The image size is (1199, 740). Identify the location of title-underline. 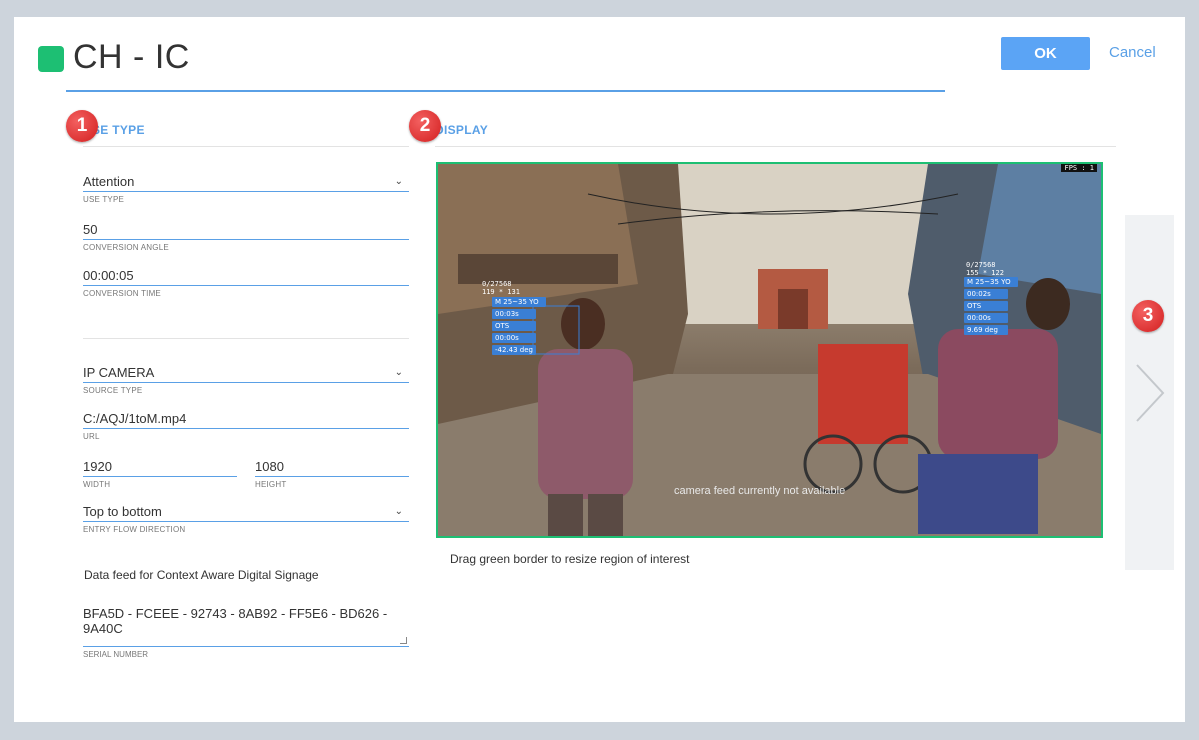
(505, 91).